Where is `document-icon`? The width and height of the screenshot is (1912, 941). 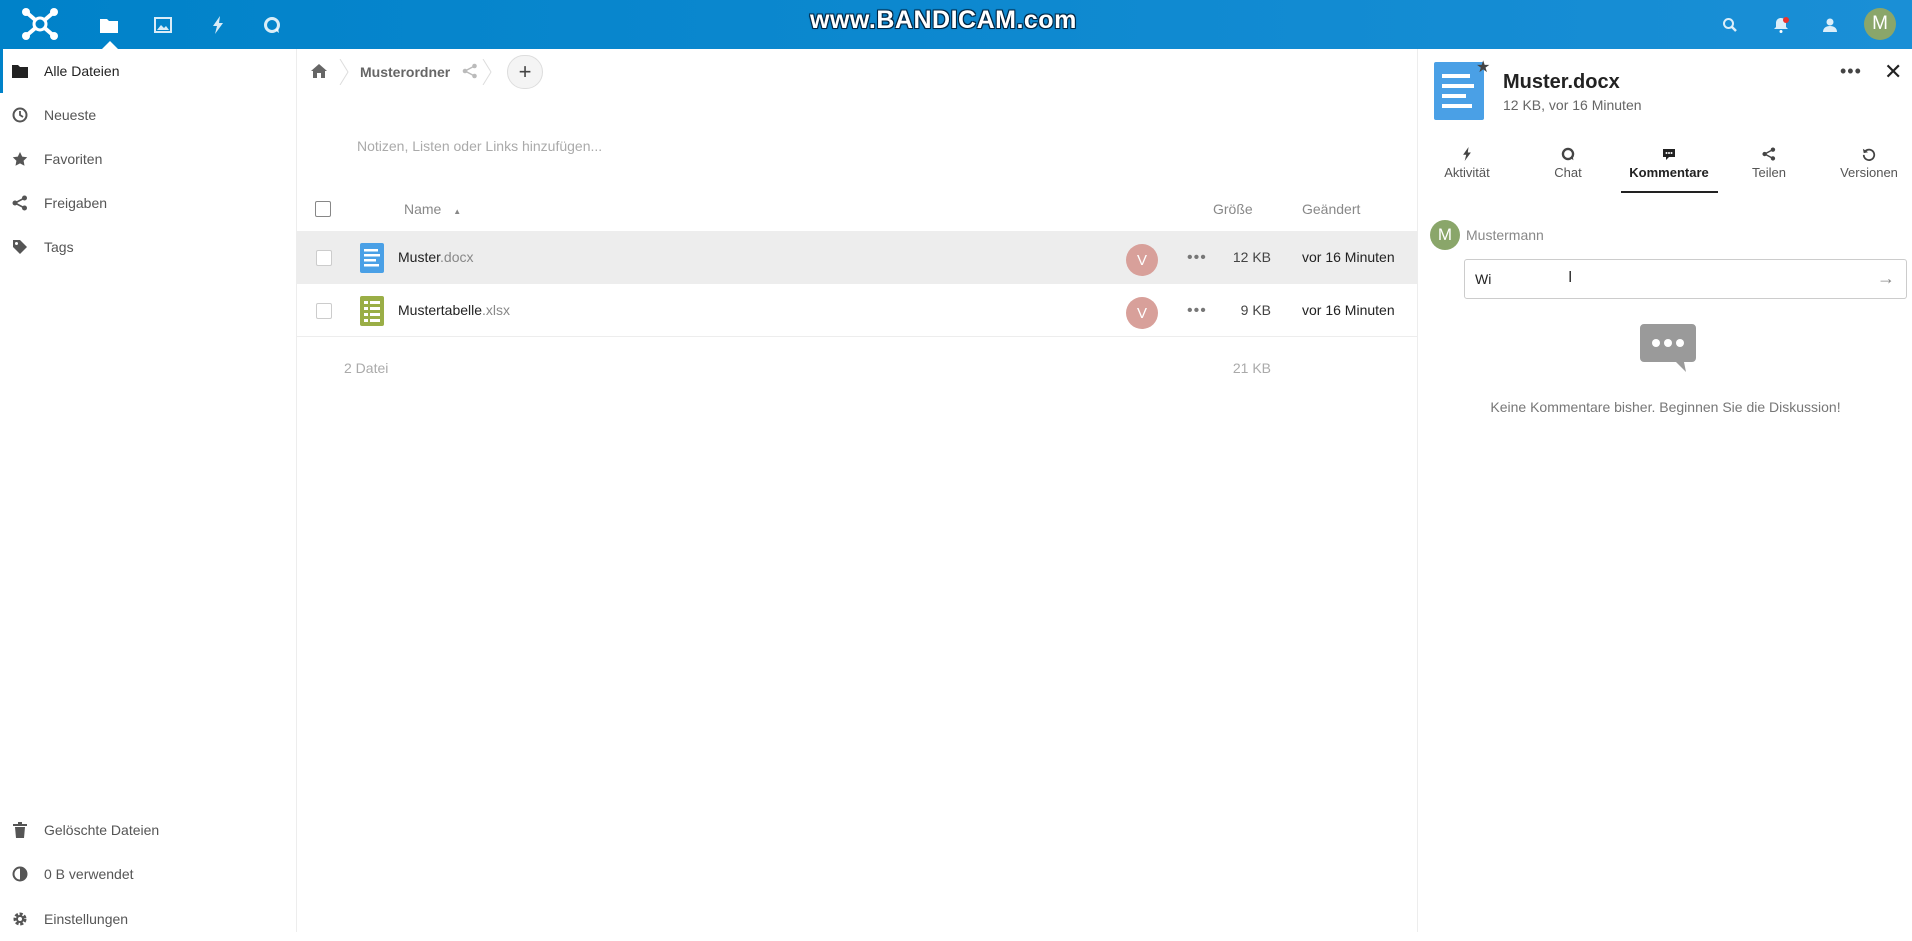 document-icon is located at coordinates (372, 259).